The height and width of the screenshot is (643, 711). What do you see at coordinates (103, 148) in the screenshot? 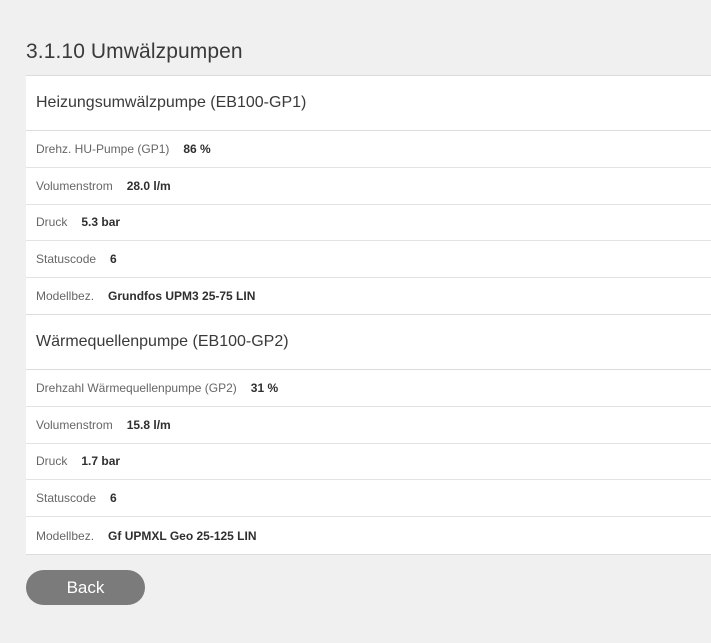
I see `row-label: Drehz. HU-Pumpe (GP1)` at bounding box center [103, 148].